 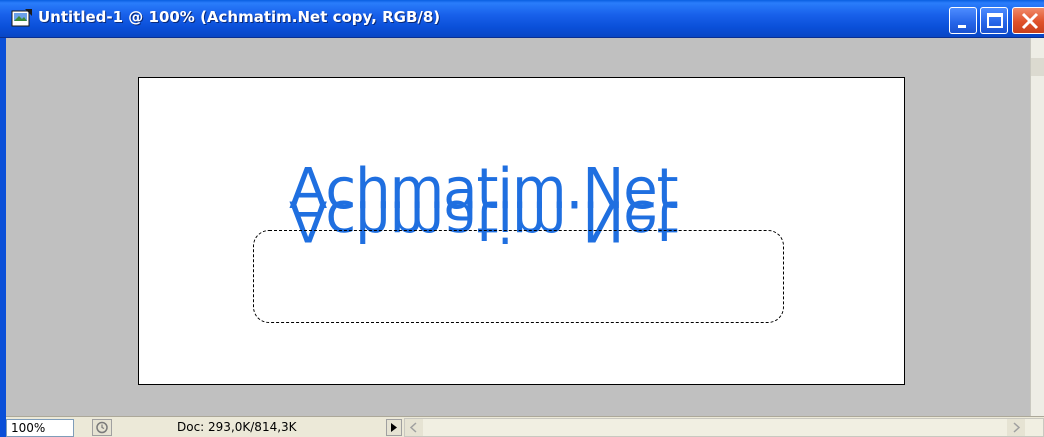 I want to click on scroll-left-arrow-icon, so click(x=414, y=427).